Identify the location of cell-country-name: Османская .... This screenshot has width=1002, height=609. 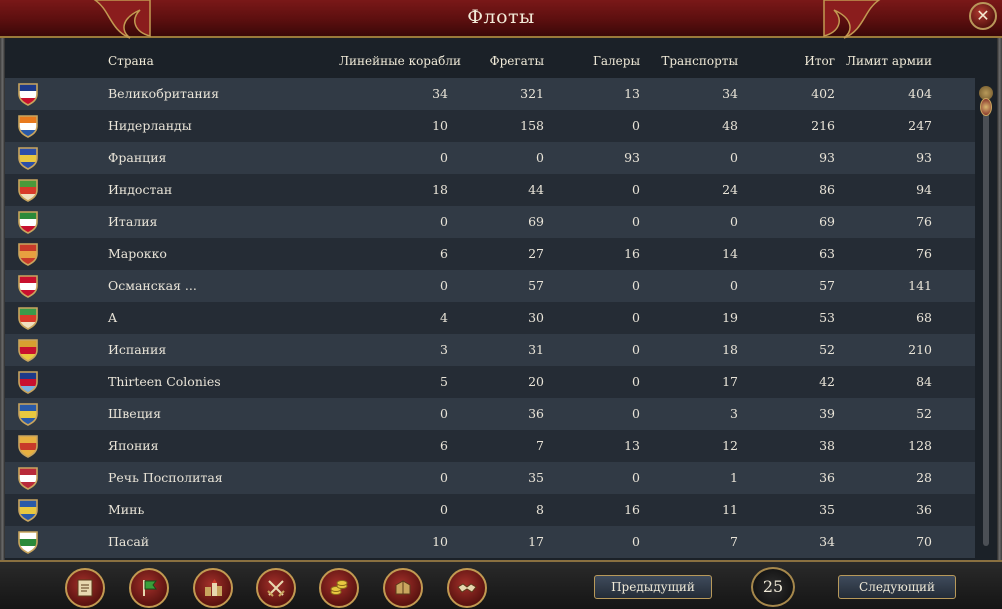
(152, 285).